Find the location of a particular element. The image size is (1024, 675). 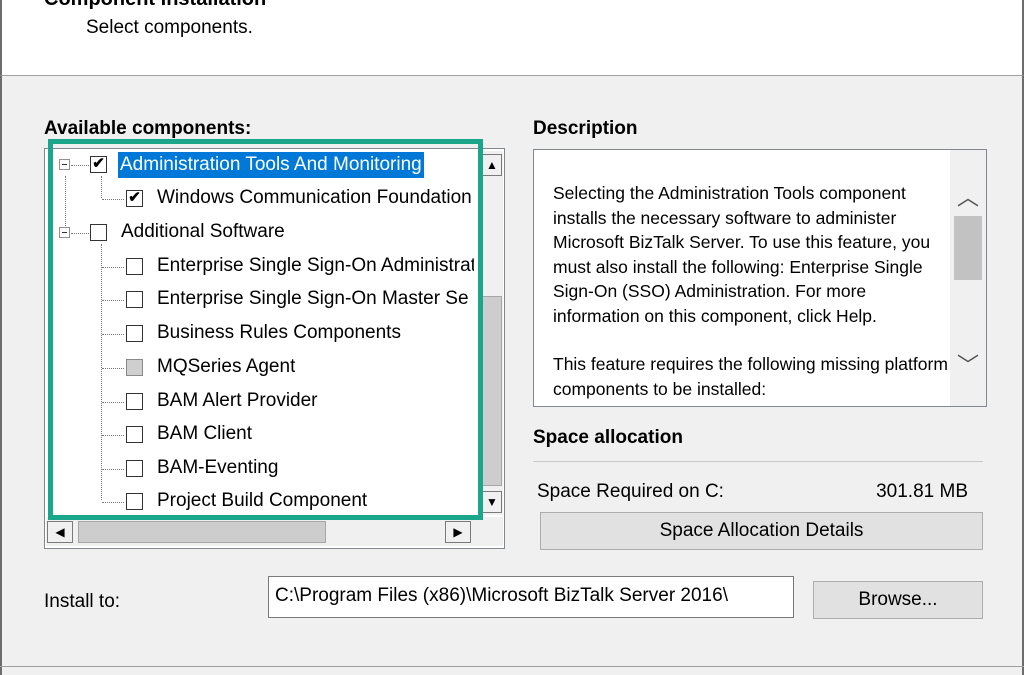

description-label: Description is located at coordinates (585, 128).